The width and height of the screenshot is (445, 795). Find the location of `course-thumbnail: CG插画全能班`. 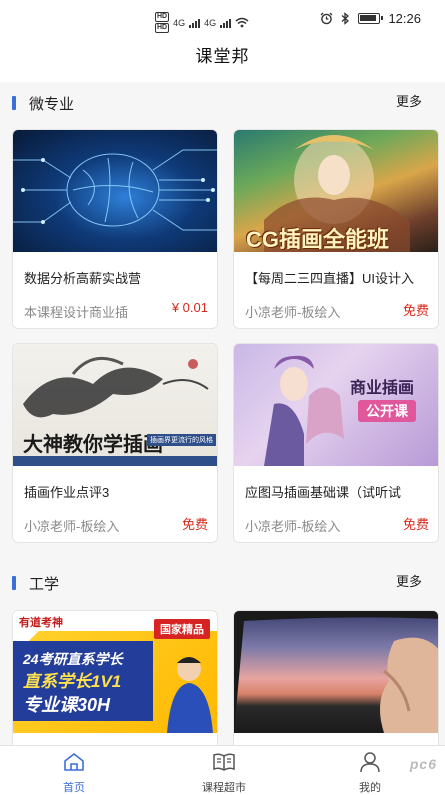

course-thumbnail: CG插画全能班 is located at coordinates (336, 191).